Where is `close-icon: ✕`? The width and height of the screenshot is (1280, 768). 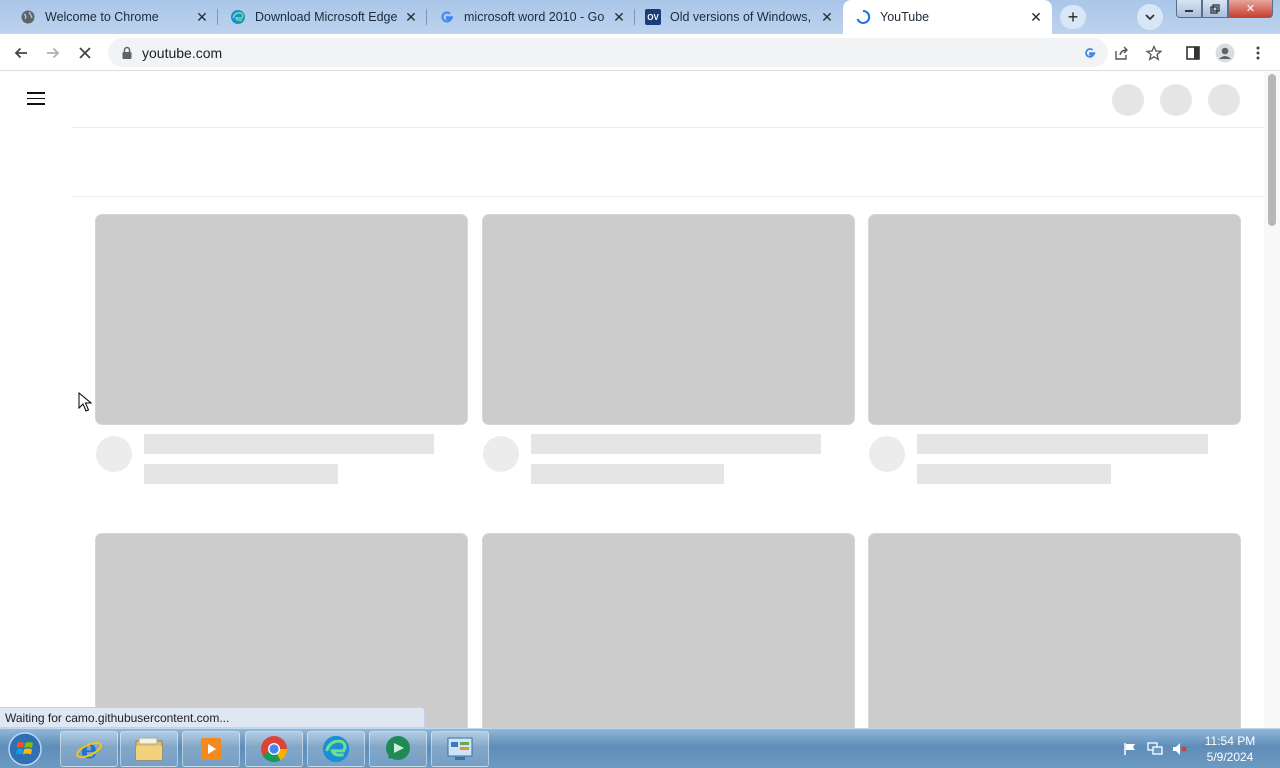
close-icon: ✕ is located at coordinates (1250, 9).